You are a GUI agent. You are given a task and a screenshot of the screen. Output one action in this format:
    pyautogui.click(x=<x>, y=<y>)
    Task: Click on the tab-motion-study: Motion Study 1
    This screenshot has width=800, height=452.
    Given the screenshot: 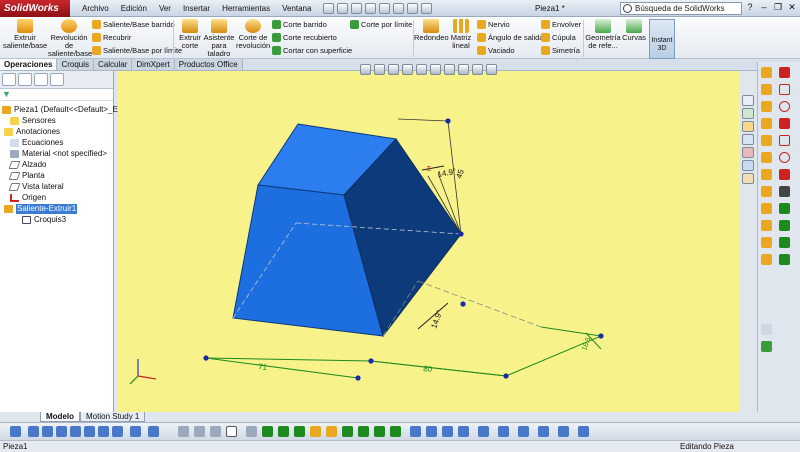 What is the action you would take?
    pyautogui.click(x=113, y=417)
    